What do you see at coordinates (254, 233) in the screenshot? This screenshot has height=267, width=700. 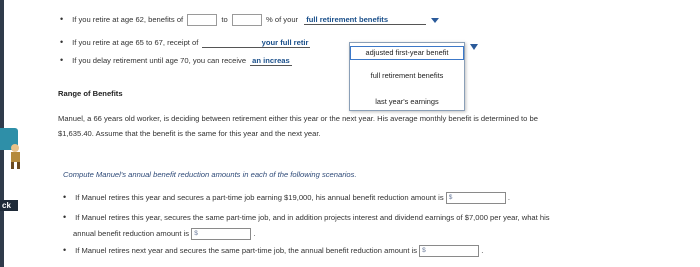 I see `scenario-2-period: .` at bounding box center [254, 233].